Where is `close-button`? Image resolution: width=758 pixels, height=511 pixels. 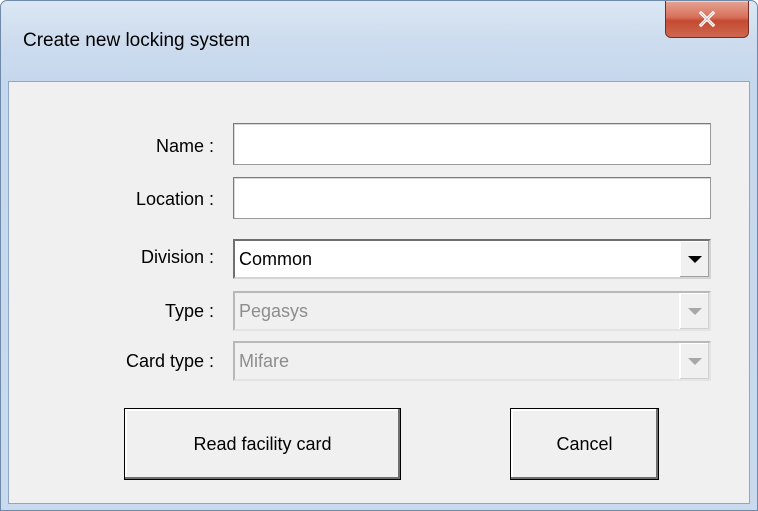
close-button is located at coordinates (707, 19).